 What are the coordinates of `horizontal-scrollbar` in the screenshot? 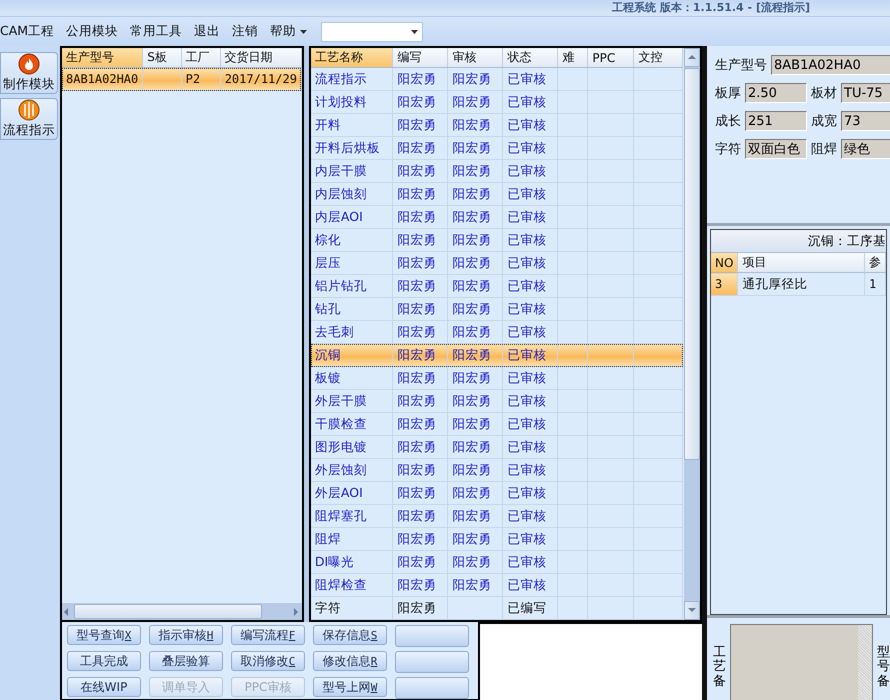 It's located at (182, 611).